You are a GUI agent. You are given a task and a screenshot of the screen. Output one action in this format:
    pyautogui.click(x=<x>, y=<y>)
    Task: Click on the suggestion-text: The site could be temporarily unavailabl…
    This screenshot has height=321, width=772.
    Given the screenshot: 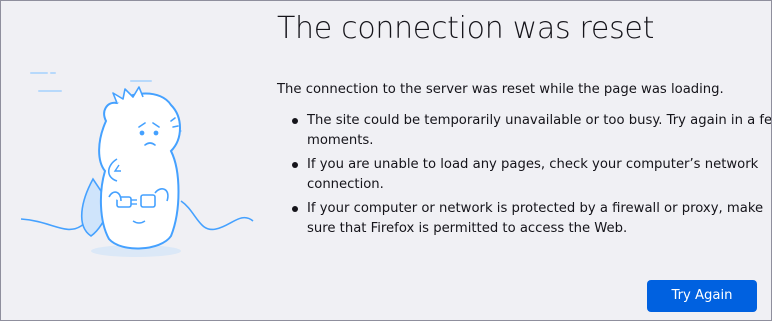 What is the action you would take?
    pyautogui.click(x=539, y=130)
    